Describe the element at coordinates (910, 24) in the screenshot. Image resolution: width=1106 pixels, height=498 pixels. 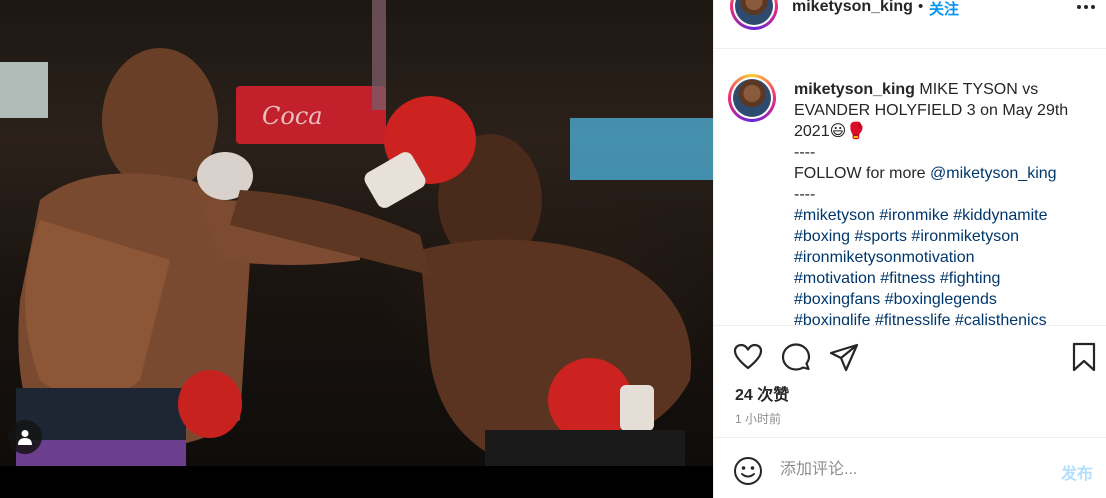
I see `post-header: miketyson_king • 关注` at that location.